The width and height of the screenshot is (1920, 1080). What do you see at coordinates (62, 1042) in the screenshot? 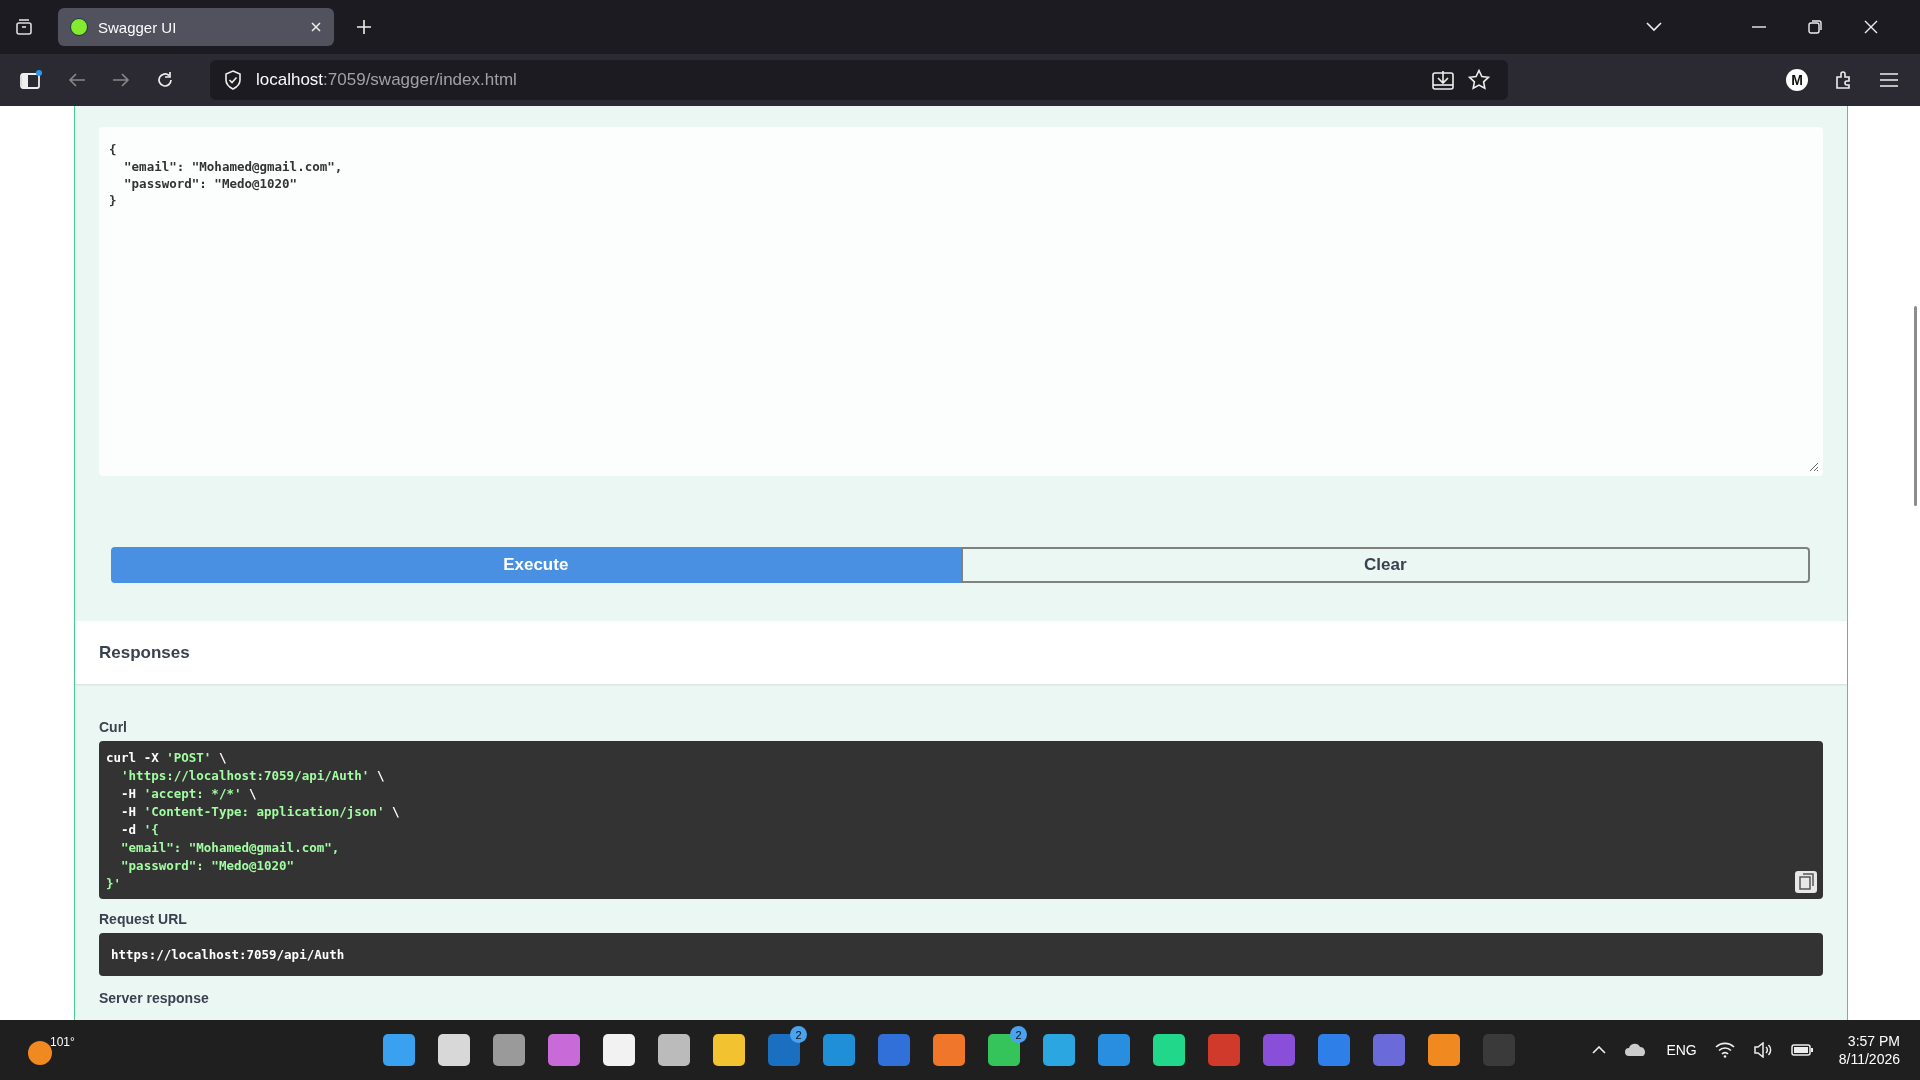
I see `temperature-text: 101°` at bounding box center [62, 1042].